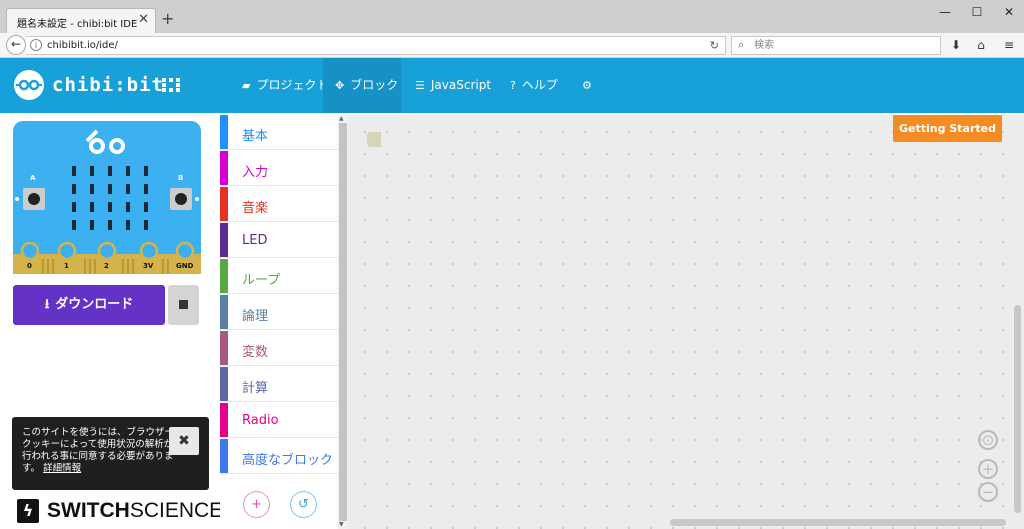 The height and width of the screenshot is (529, 1024). What do you see at coordinates (539, 85) in the screenshot?
I see `menu-help-label: ヘルプ` at bounding box center [539, 85].